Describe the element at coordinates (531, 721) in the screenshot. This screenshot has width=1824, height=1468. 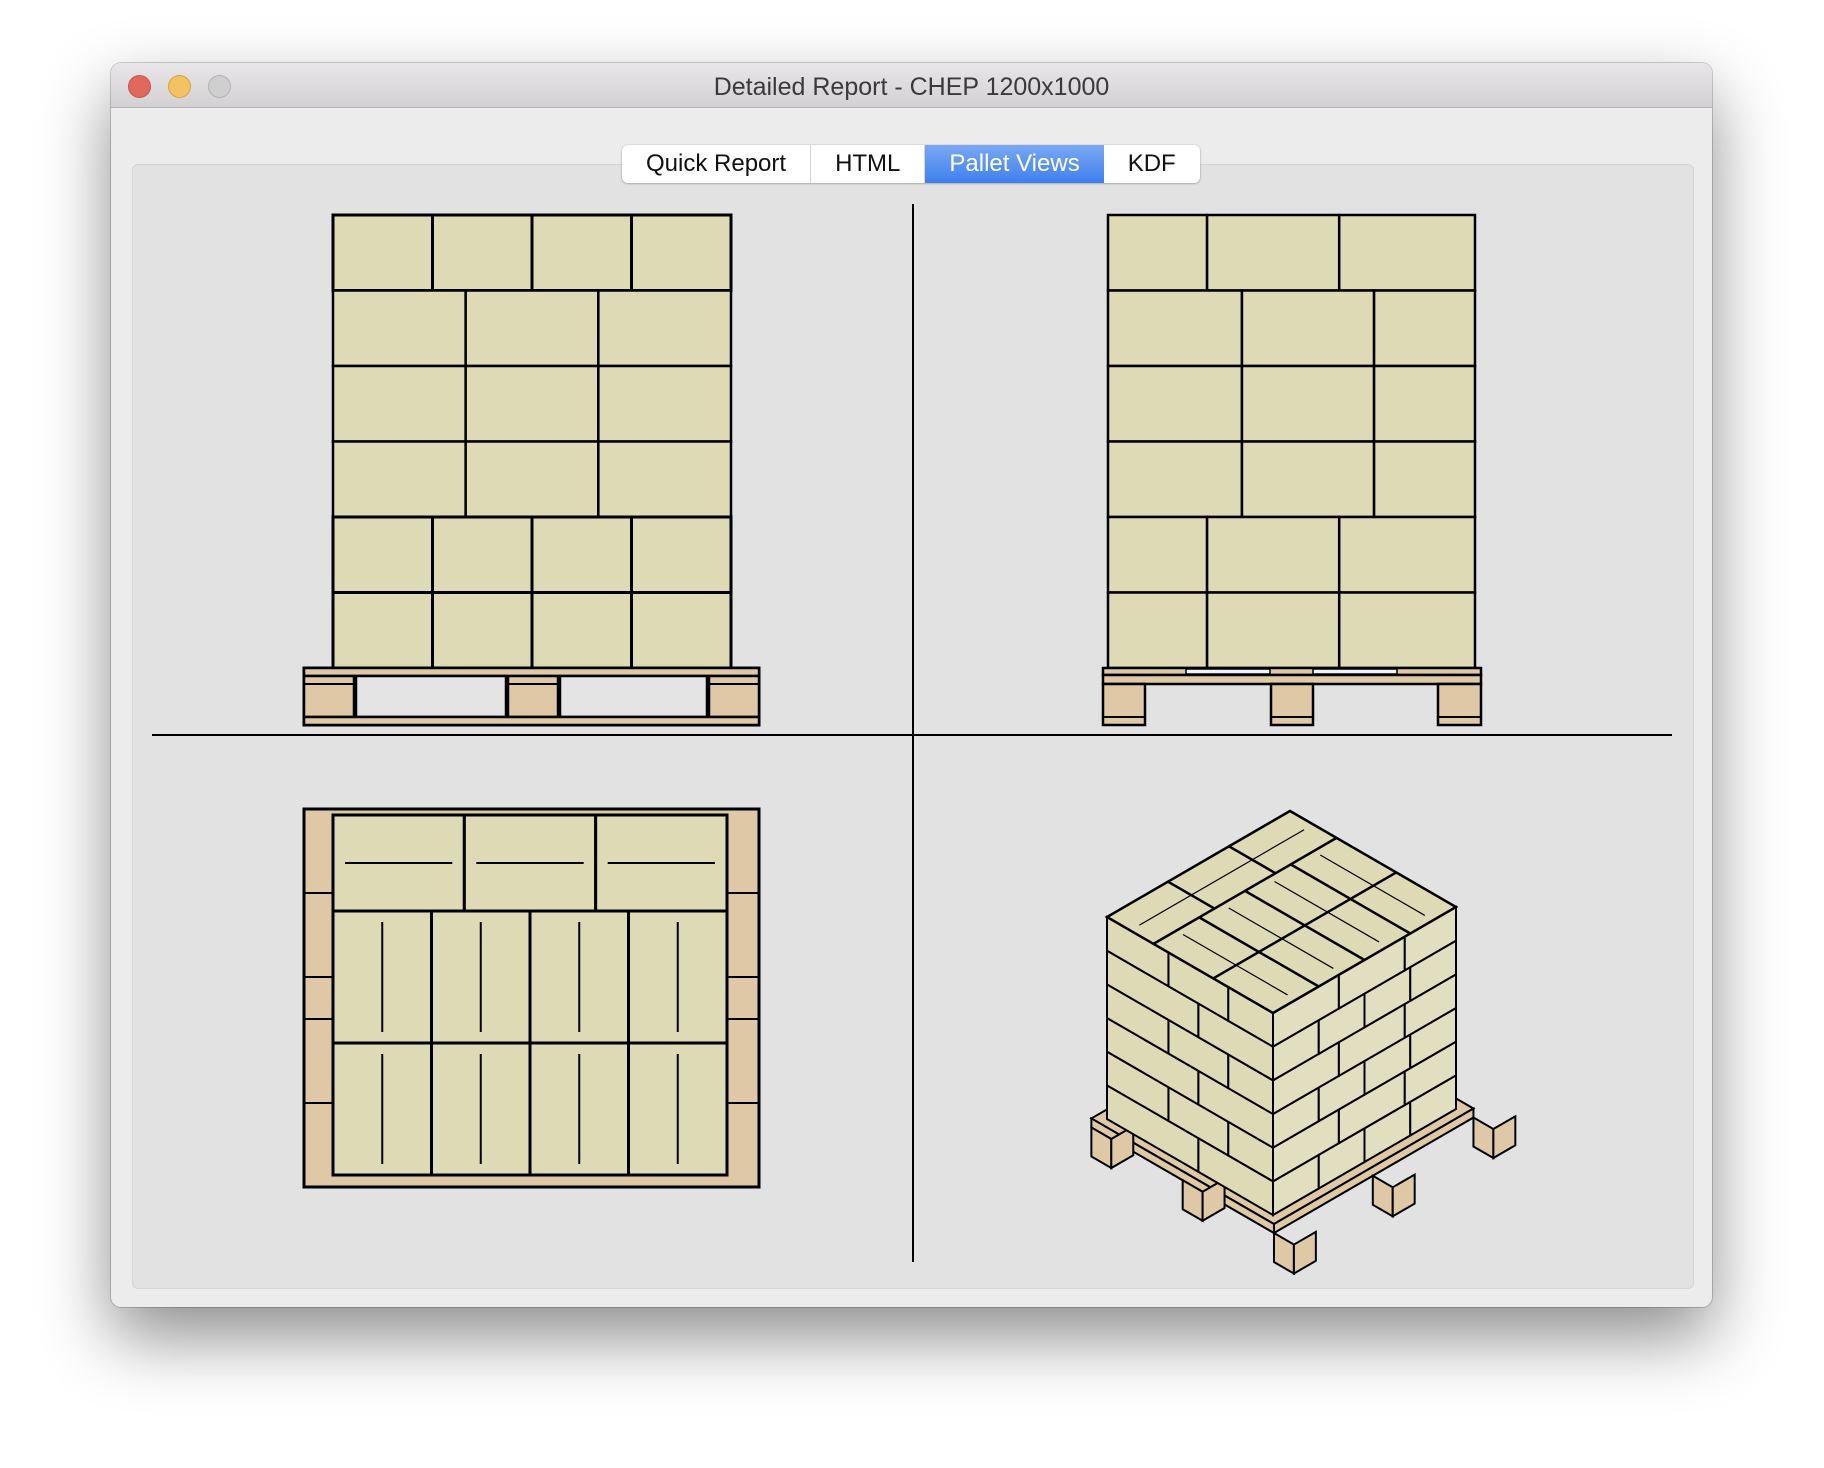
I see `pallet-bottom-board` at that location.